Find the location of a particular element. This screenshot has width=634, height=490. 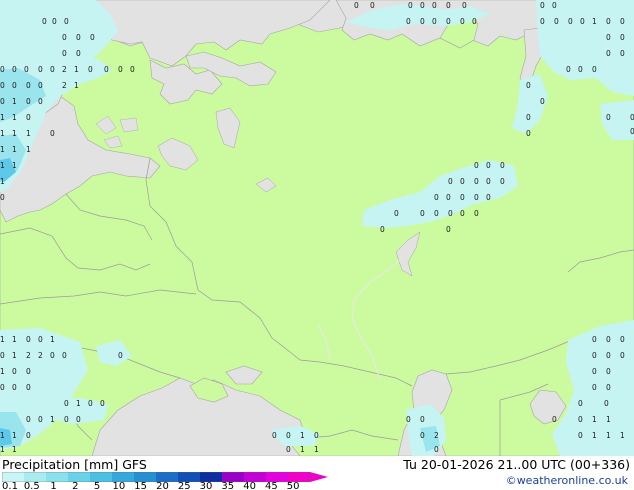

color-scale-arrow is located at coordinates (319, 477).